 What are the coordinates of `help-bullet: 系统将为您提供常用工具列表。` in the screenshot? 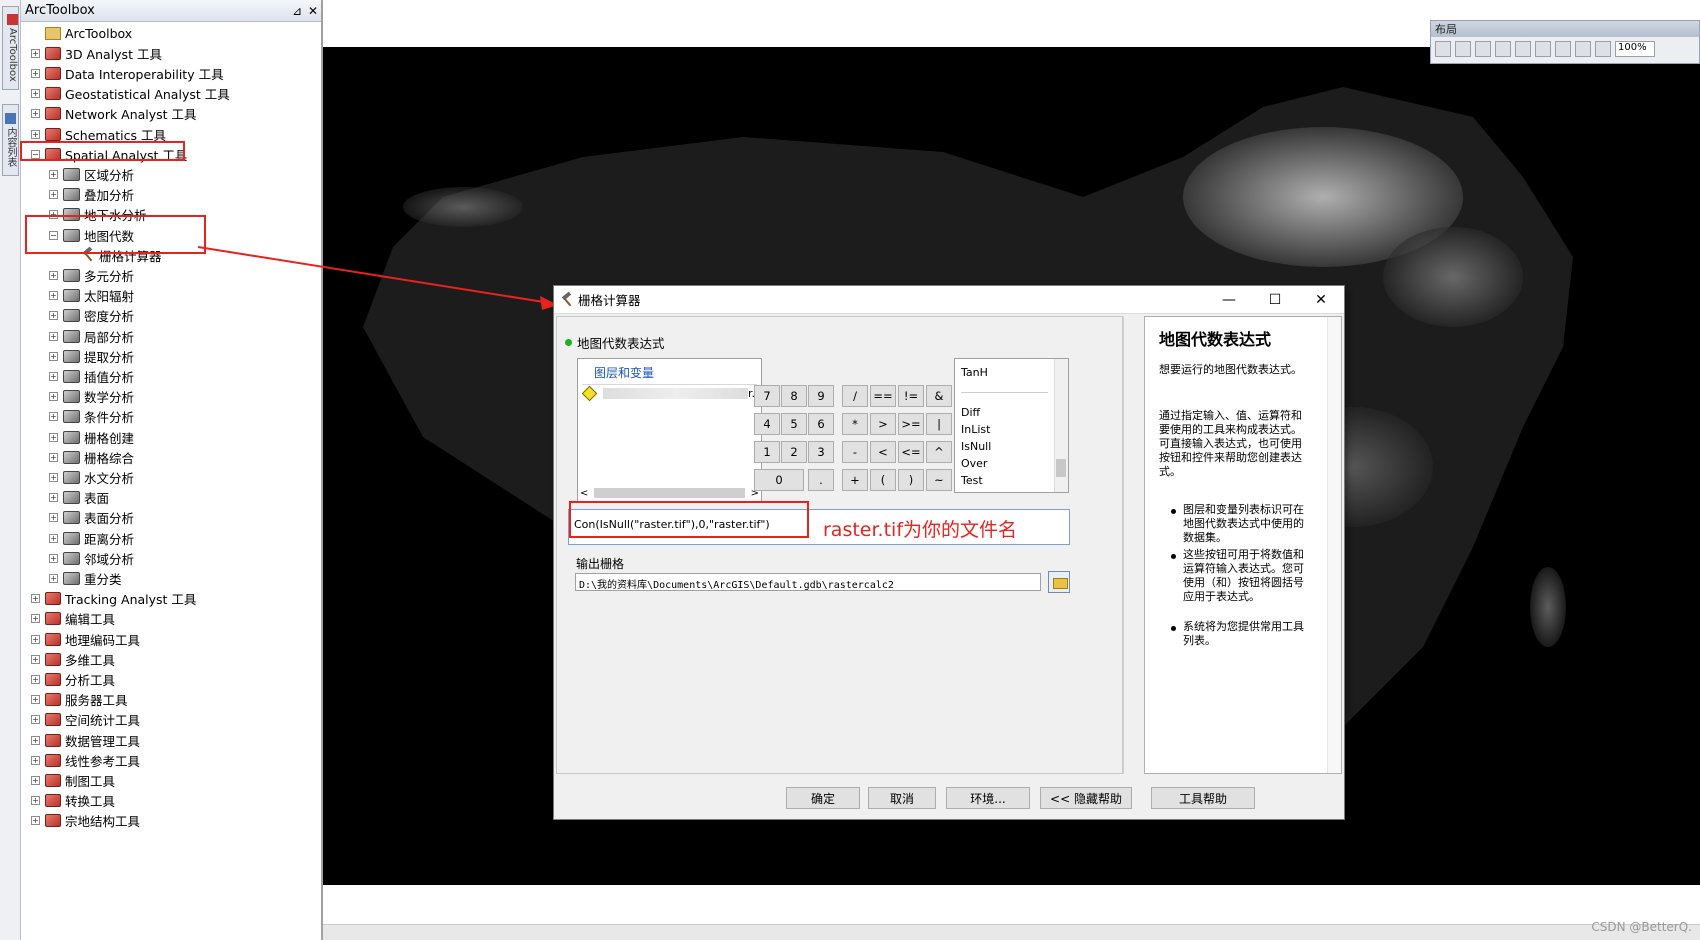 It's located at (1243, 633).